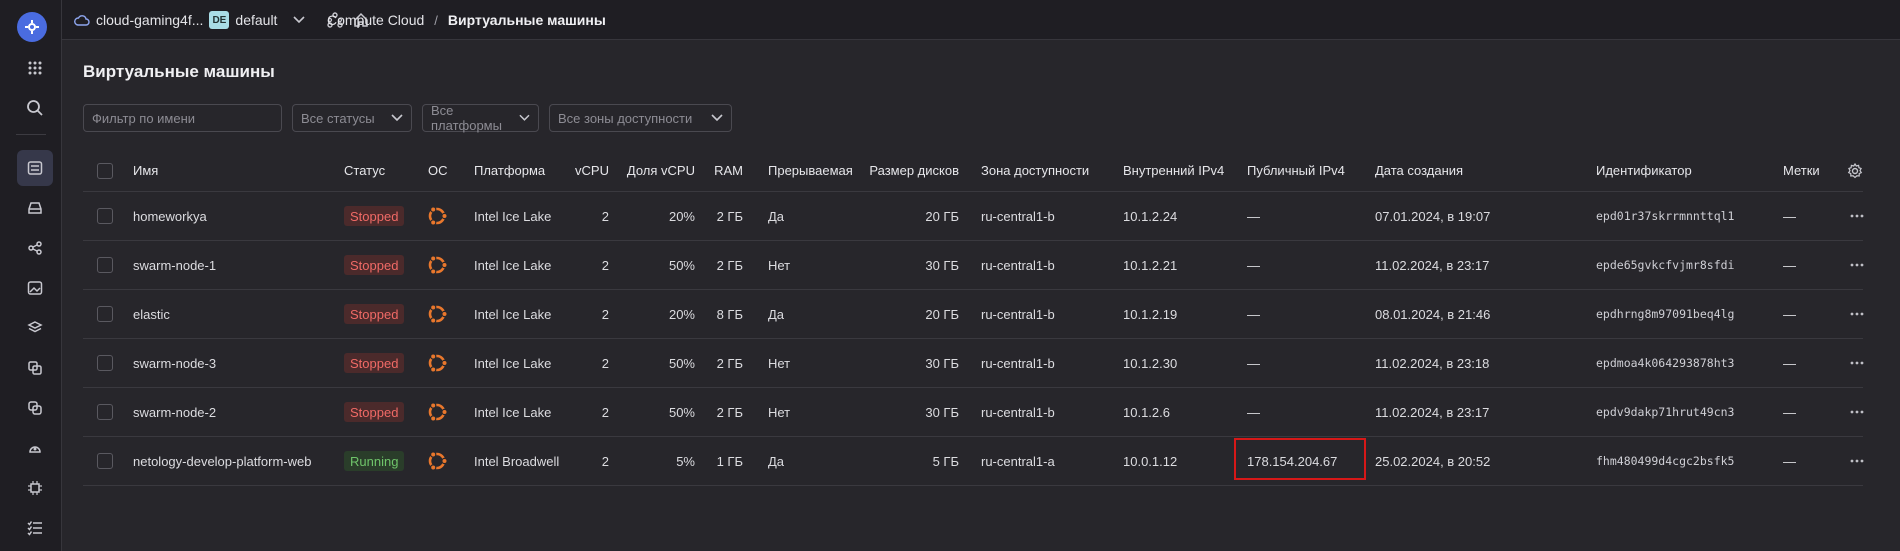 Image resolution: width=1900 pixels, height=551 pixels. What do you see at coordinates (35, 108) in the screenshot?
I see `search-icon` at bounding box center [35, 108].